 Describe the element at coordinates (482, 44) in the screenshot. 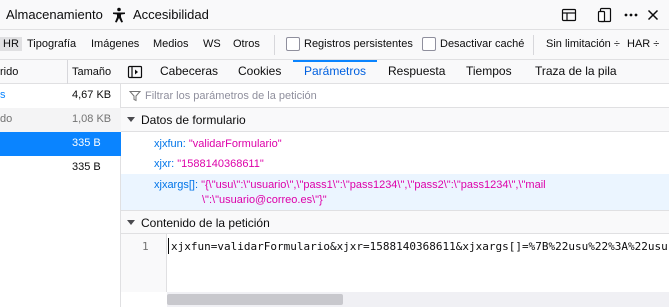

I see `disable-cache-label: Desactivar caché` at that location.